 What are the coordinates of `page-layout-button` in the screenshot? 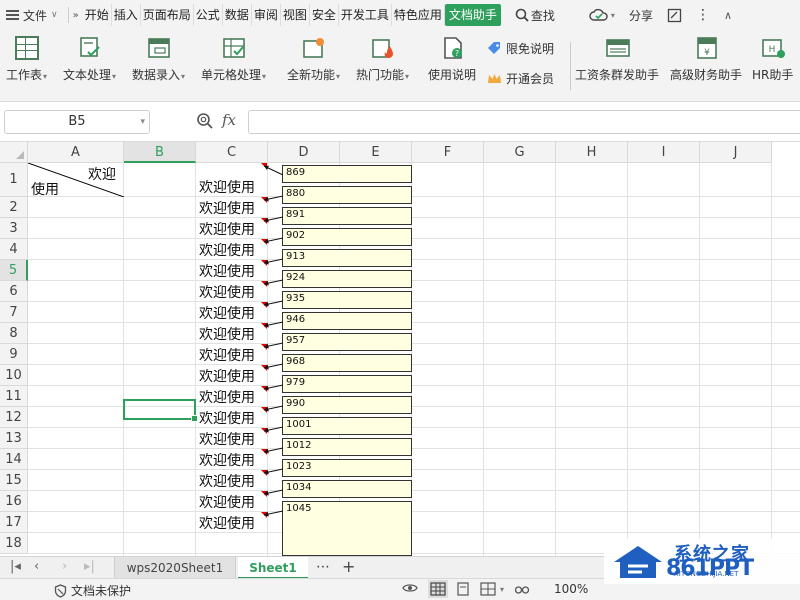 It's located at (463, 589).